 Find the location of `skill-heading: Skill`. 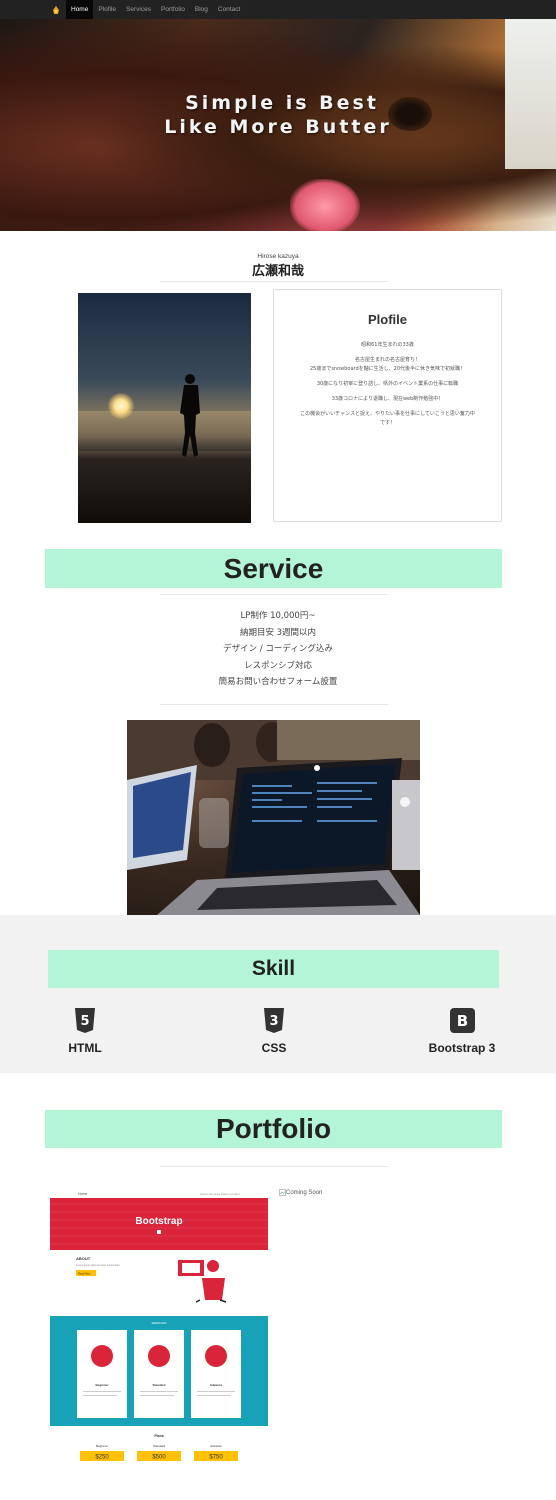

skill-heading: Skill is located at coordinates (273, 969).